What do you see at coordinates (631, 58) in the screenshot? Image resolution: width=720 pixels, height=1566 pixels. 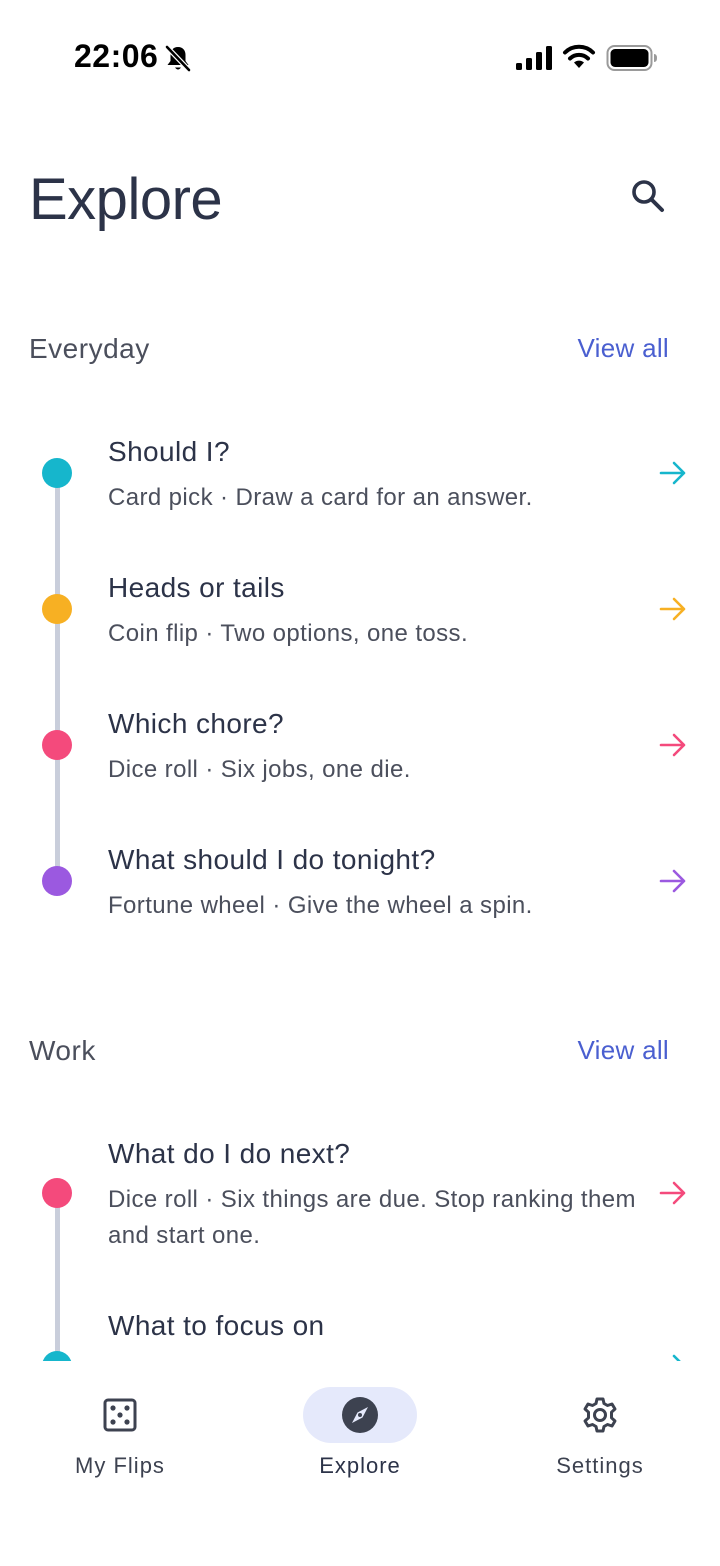 I see `battery-icon` at bounding box center [631, 58].